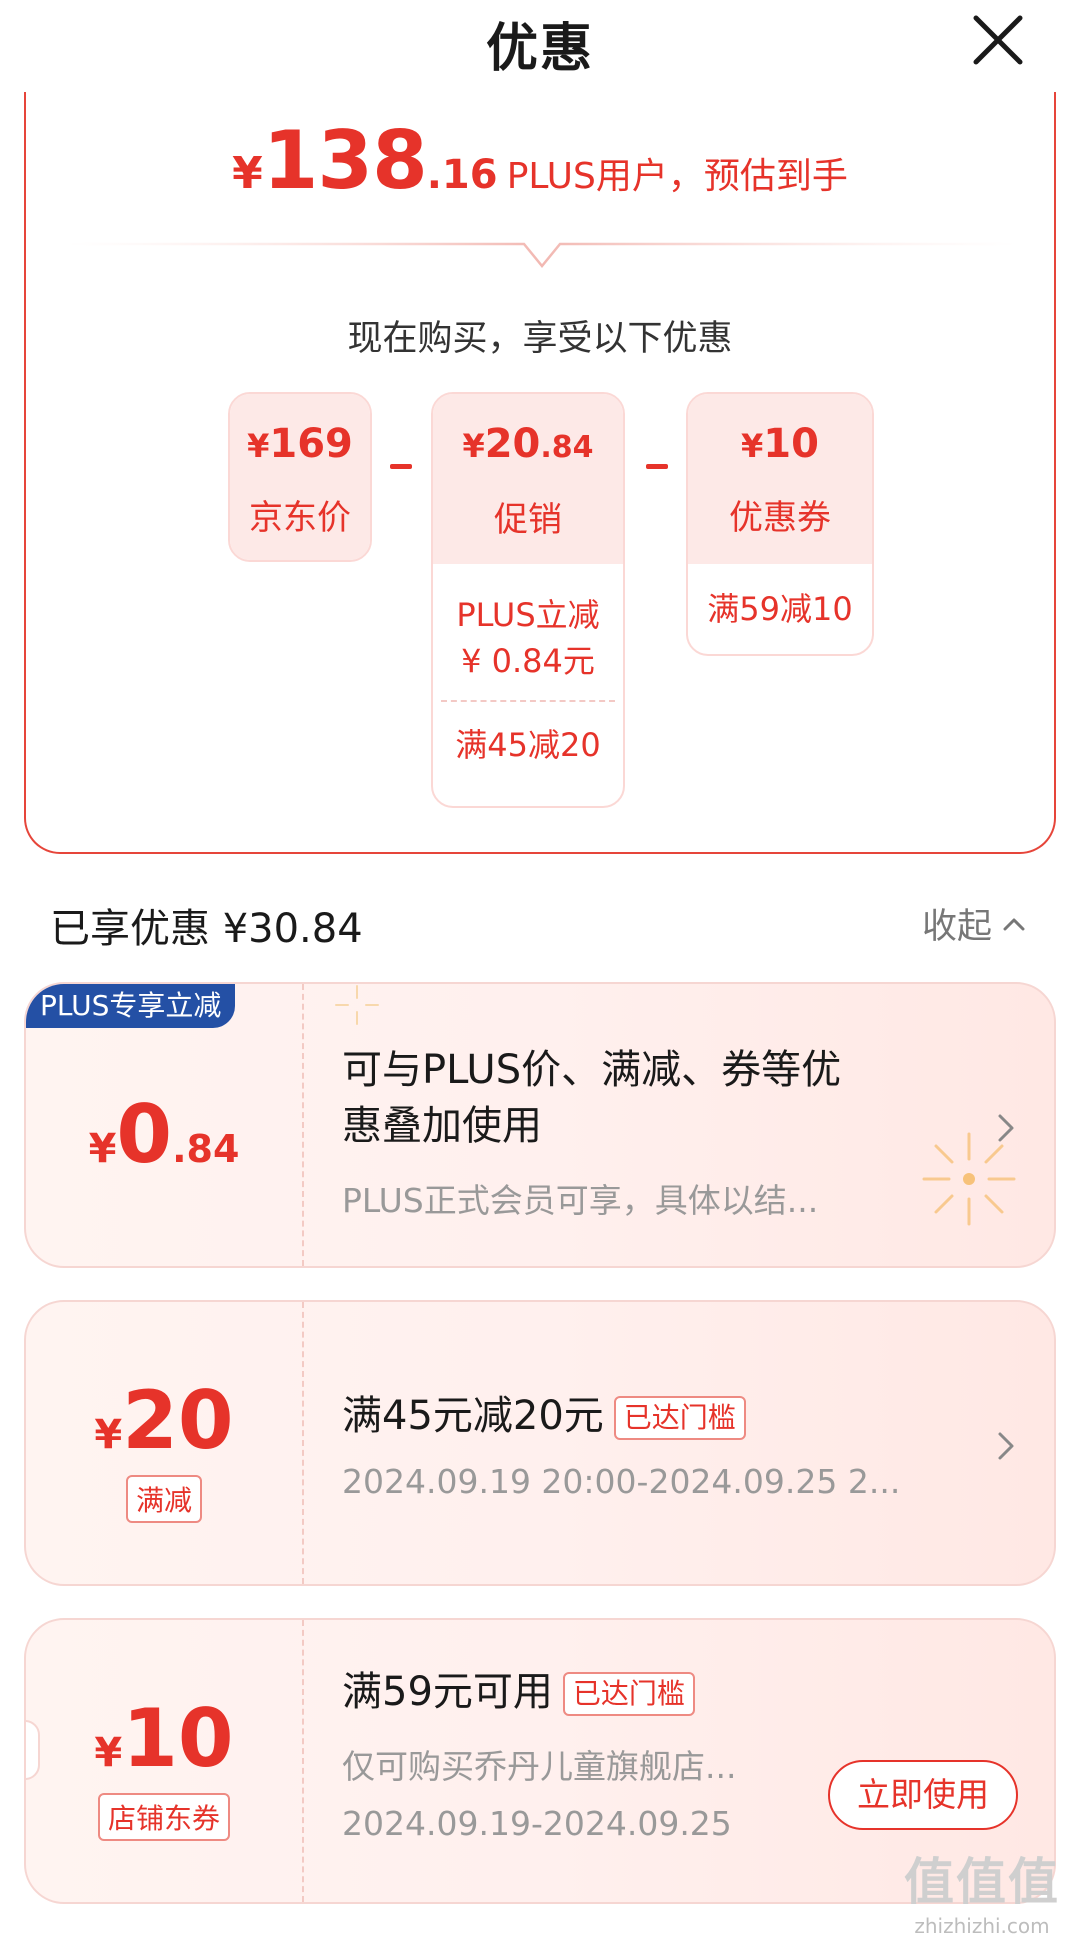 The image size is (1080, 1944). What do you see at coordinates (540, 339) in the screenshot?
I see `summary-subtitle: 现在购买，享受以下优惠` at bounding box center [540, 339].